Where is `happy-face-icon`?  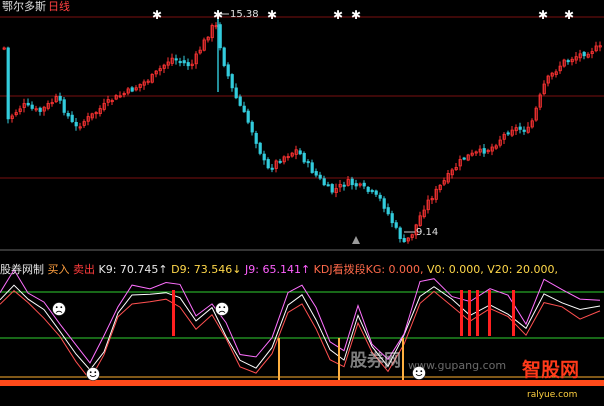
happy-face-icon is located at coordinates (93, 374).